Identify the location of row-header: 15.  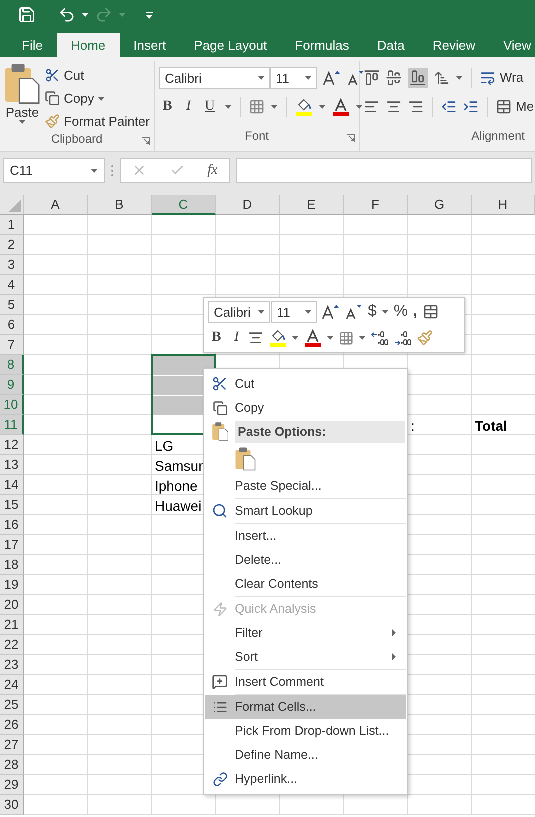
(12, 505).